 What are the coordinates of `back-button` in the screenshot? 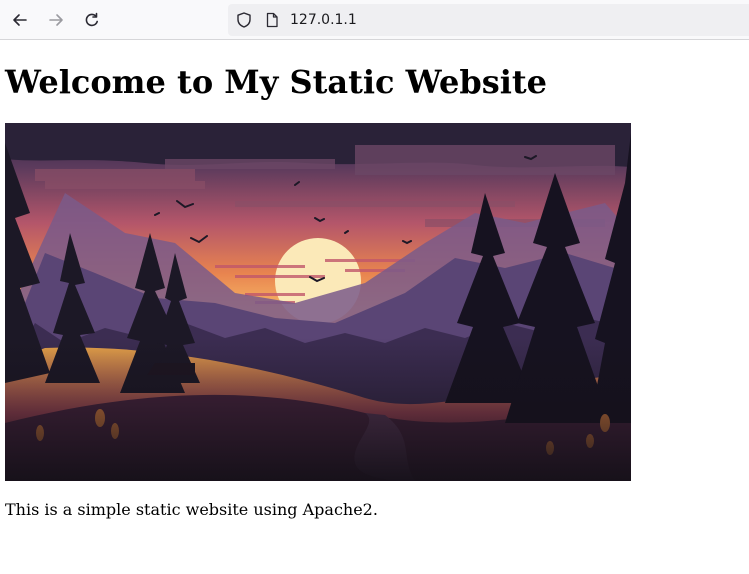 It's located at (20, 20).